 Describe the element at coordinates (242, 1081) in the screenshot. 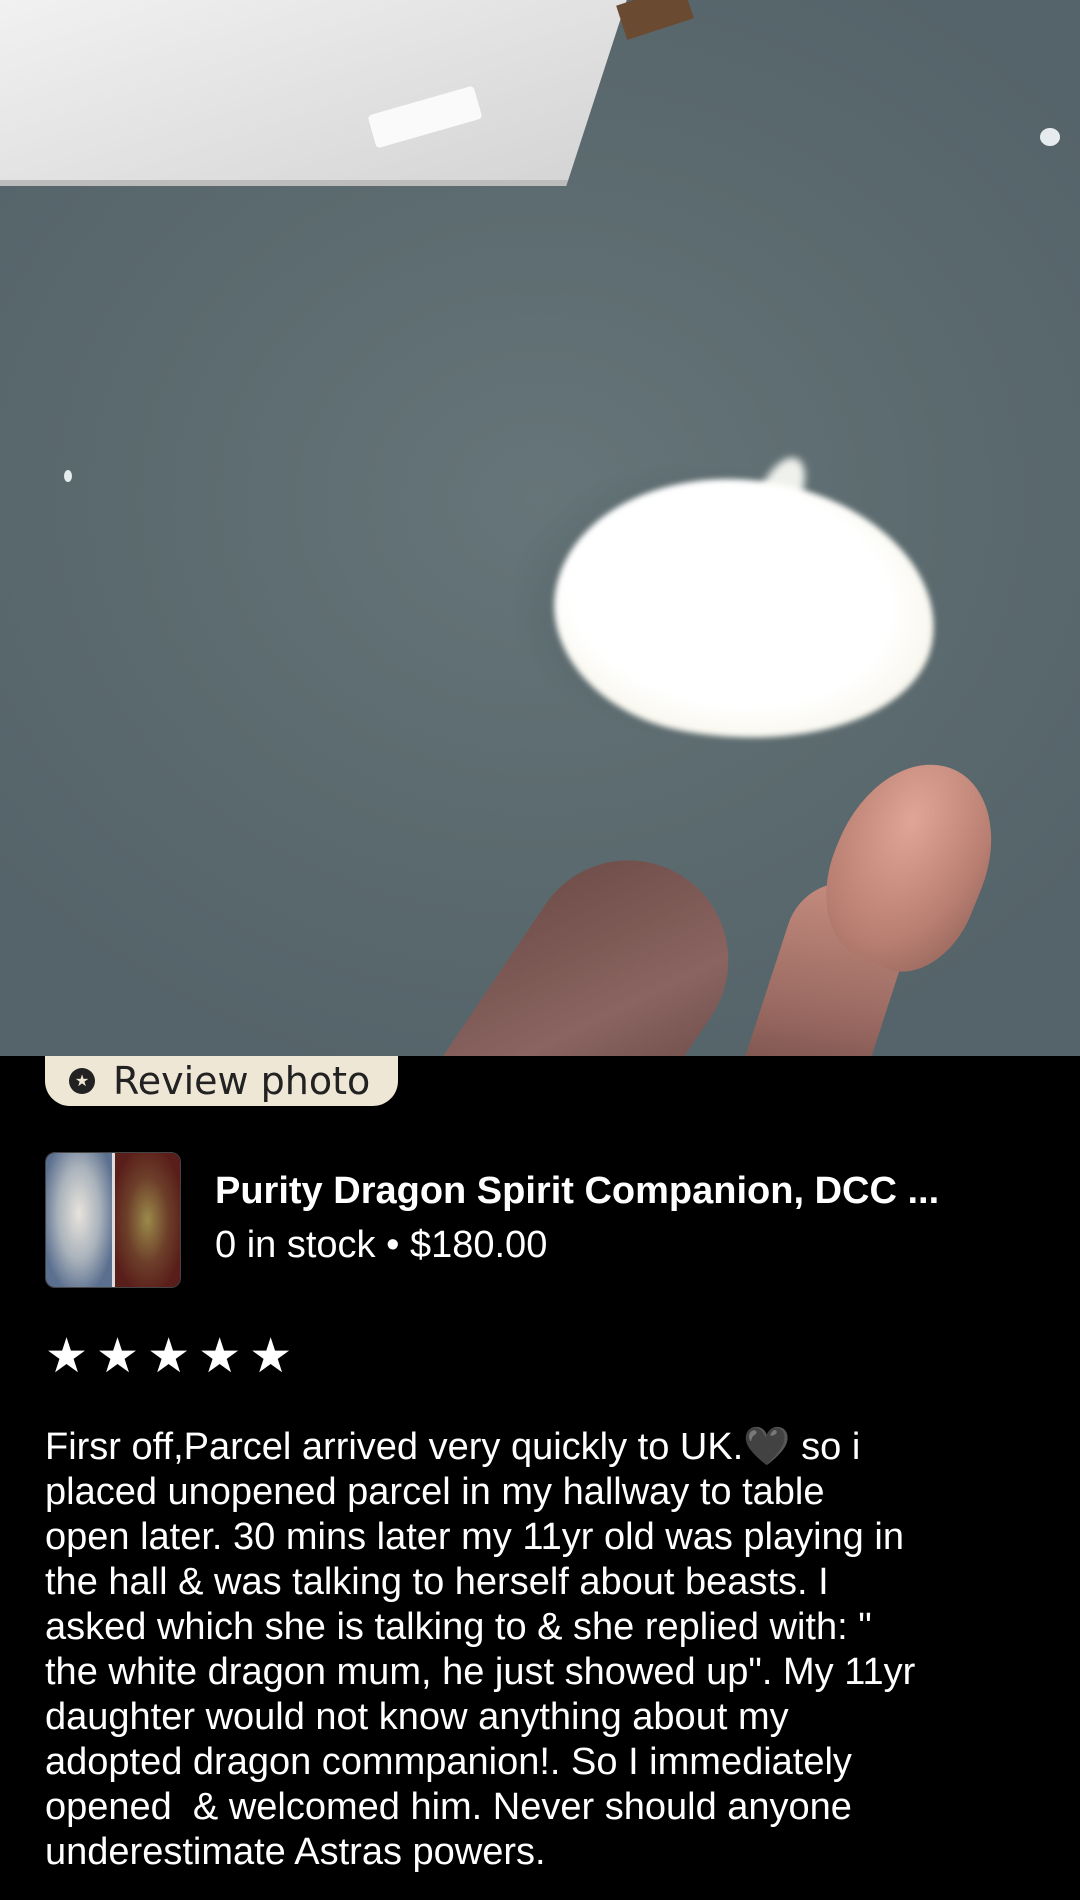

I see `review-photo-label: Review photo` at that location.